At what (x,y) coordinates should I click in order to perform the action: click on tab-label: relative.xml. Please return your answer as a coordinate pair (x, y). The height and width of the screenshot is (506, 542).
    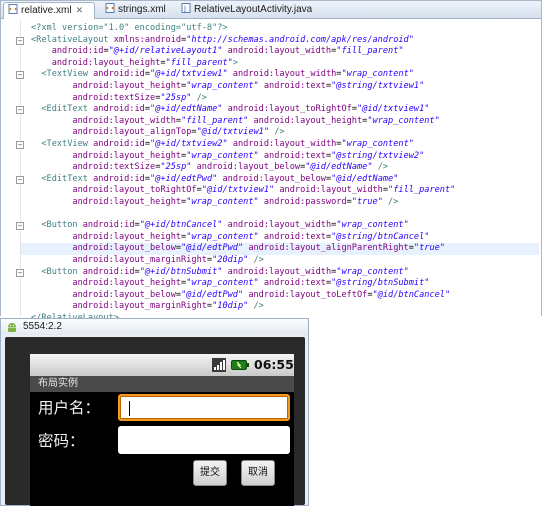
    Looking at the image, I should click on (46, 10).